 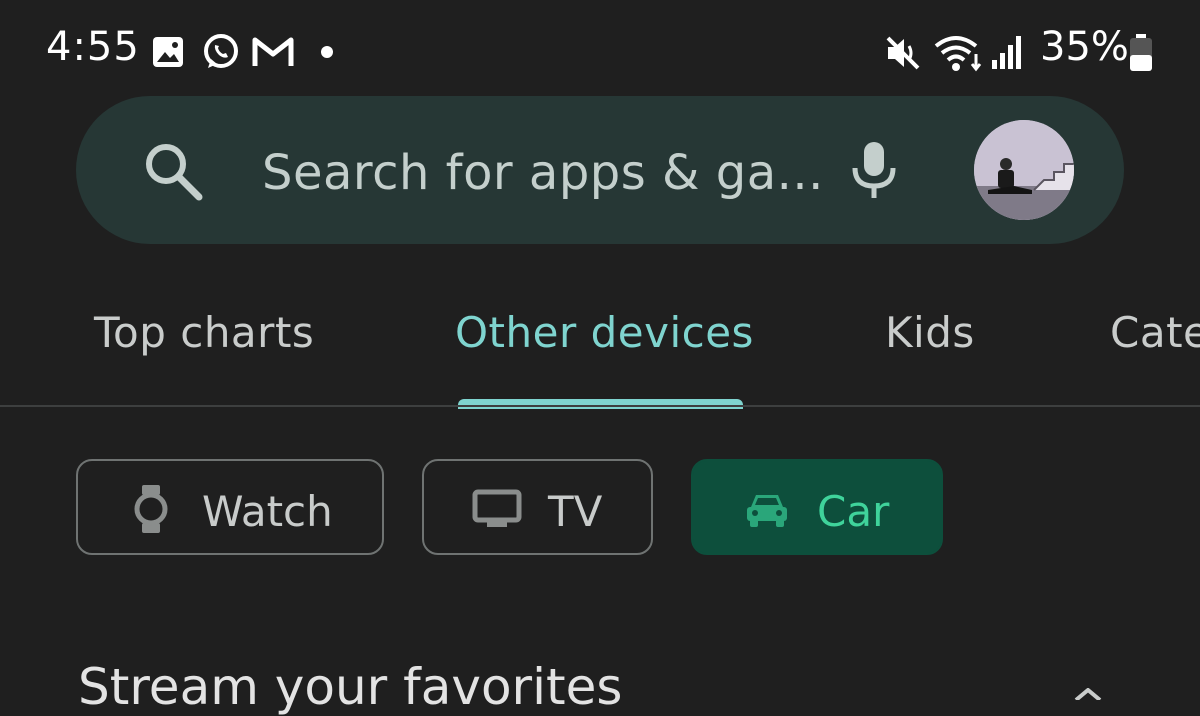 What do you see at coordinates (221, 51) in the screenshot?
I see `whatsapp-icon` at bounding box center [221, 51].